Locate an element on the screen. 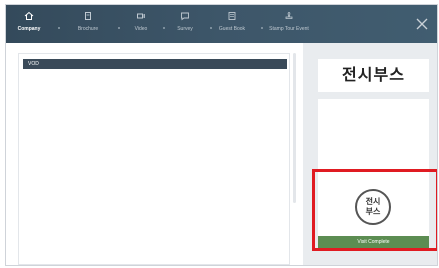 This screenshot has height=268, width=439. video-icon is located at coordinates (141, 17).